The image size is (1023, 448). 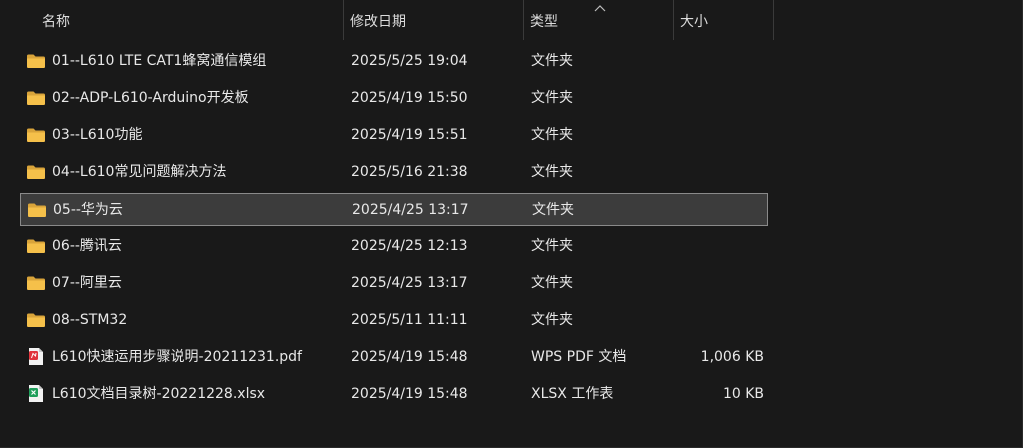 I want to click on pdf-icon, so click(x=37, y=357).